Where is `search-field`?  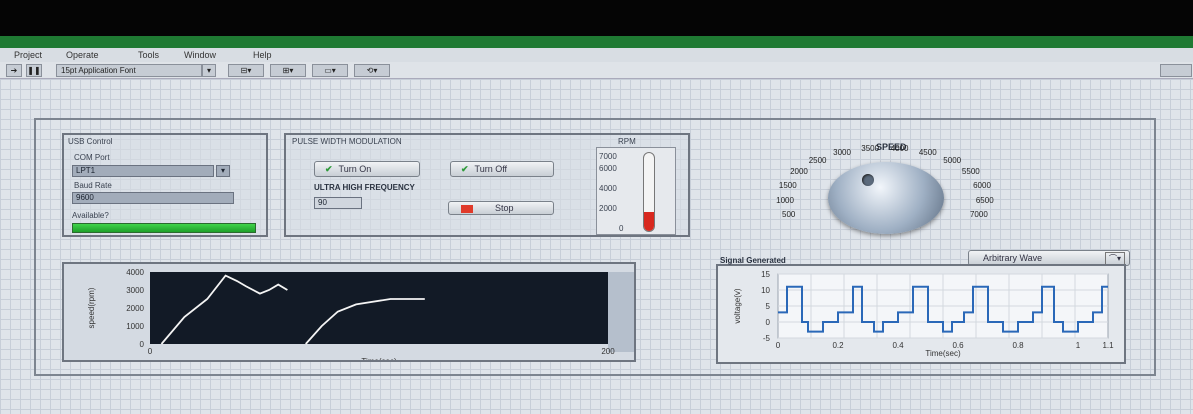 search-field is located at coordinates (1176, 70).